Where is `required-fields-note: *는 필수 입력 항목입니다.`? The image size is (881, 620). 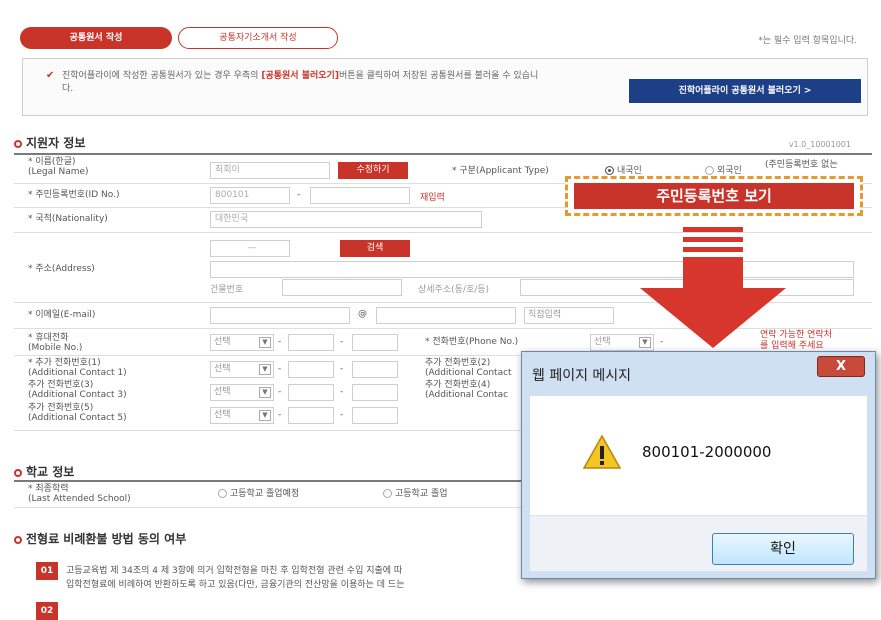
required-fields-note: *는 필수 입력 항목입니다. is located at coordinates (807, 41).